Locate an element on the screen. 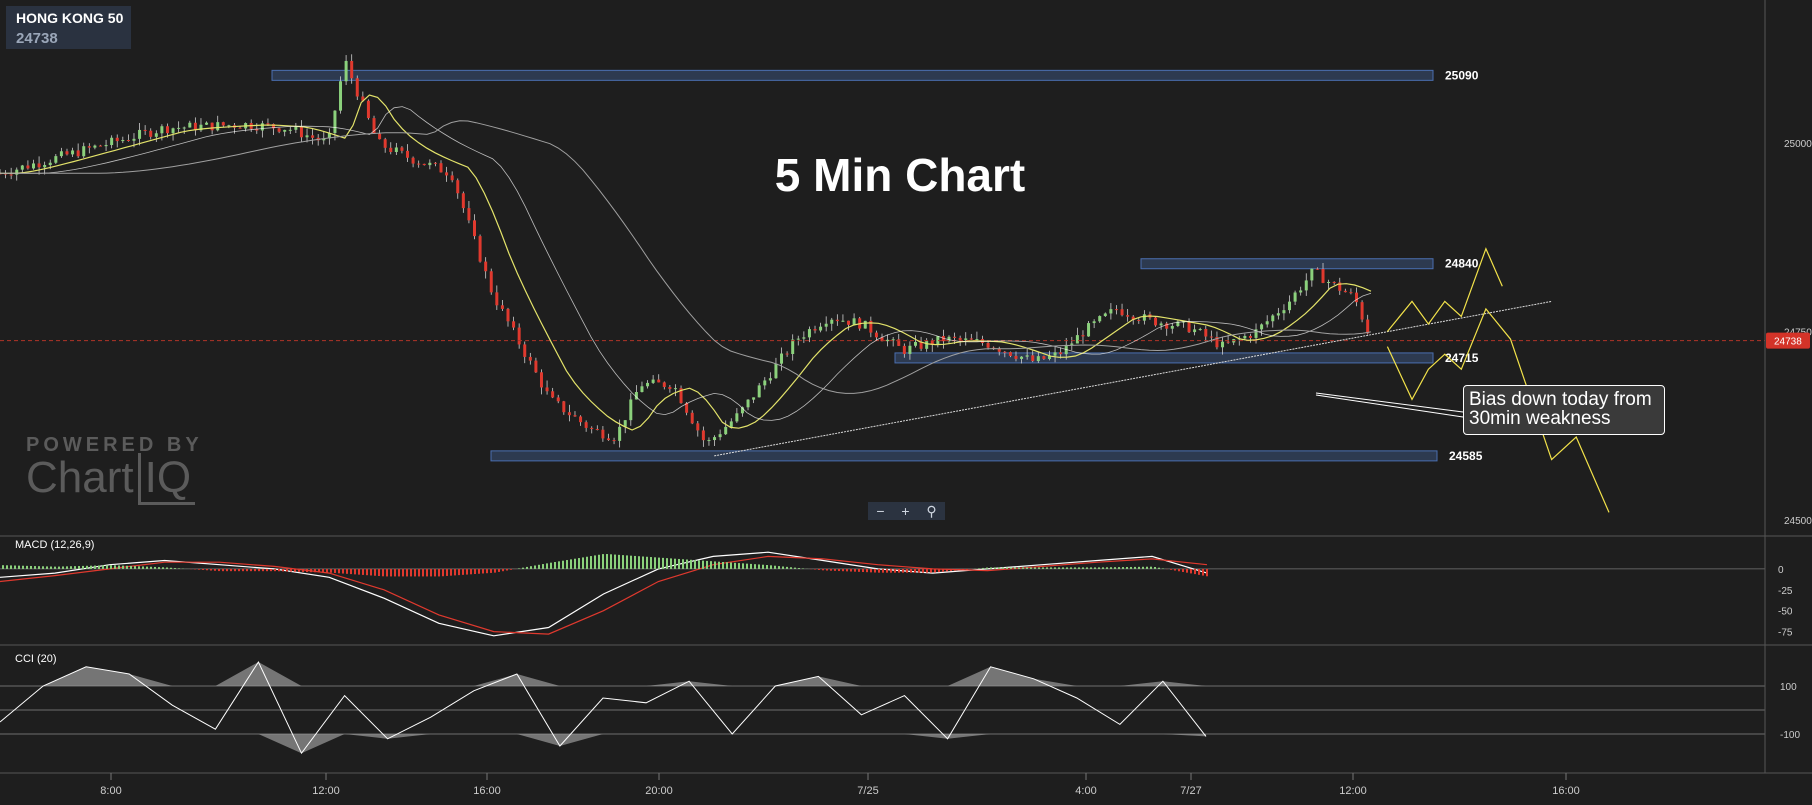 This screenshot has width=1812, height=805. time-tick-label: 16:00 is located at coordinates (487, 791).